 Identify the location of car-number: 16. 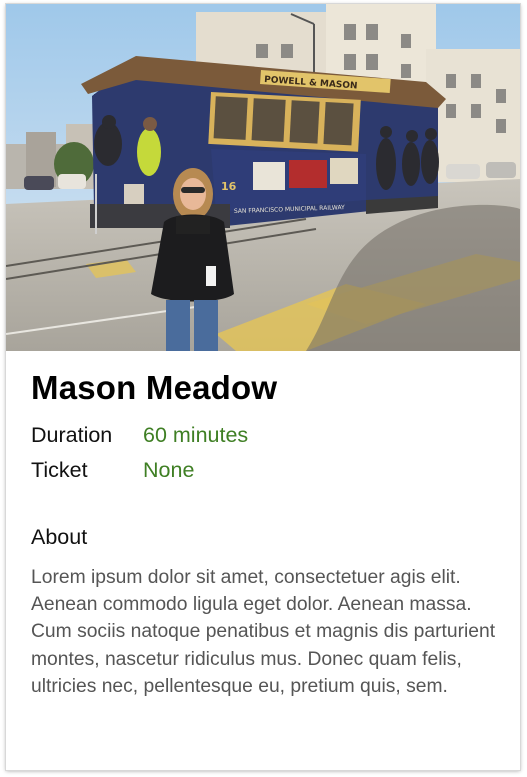
(229, 186).